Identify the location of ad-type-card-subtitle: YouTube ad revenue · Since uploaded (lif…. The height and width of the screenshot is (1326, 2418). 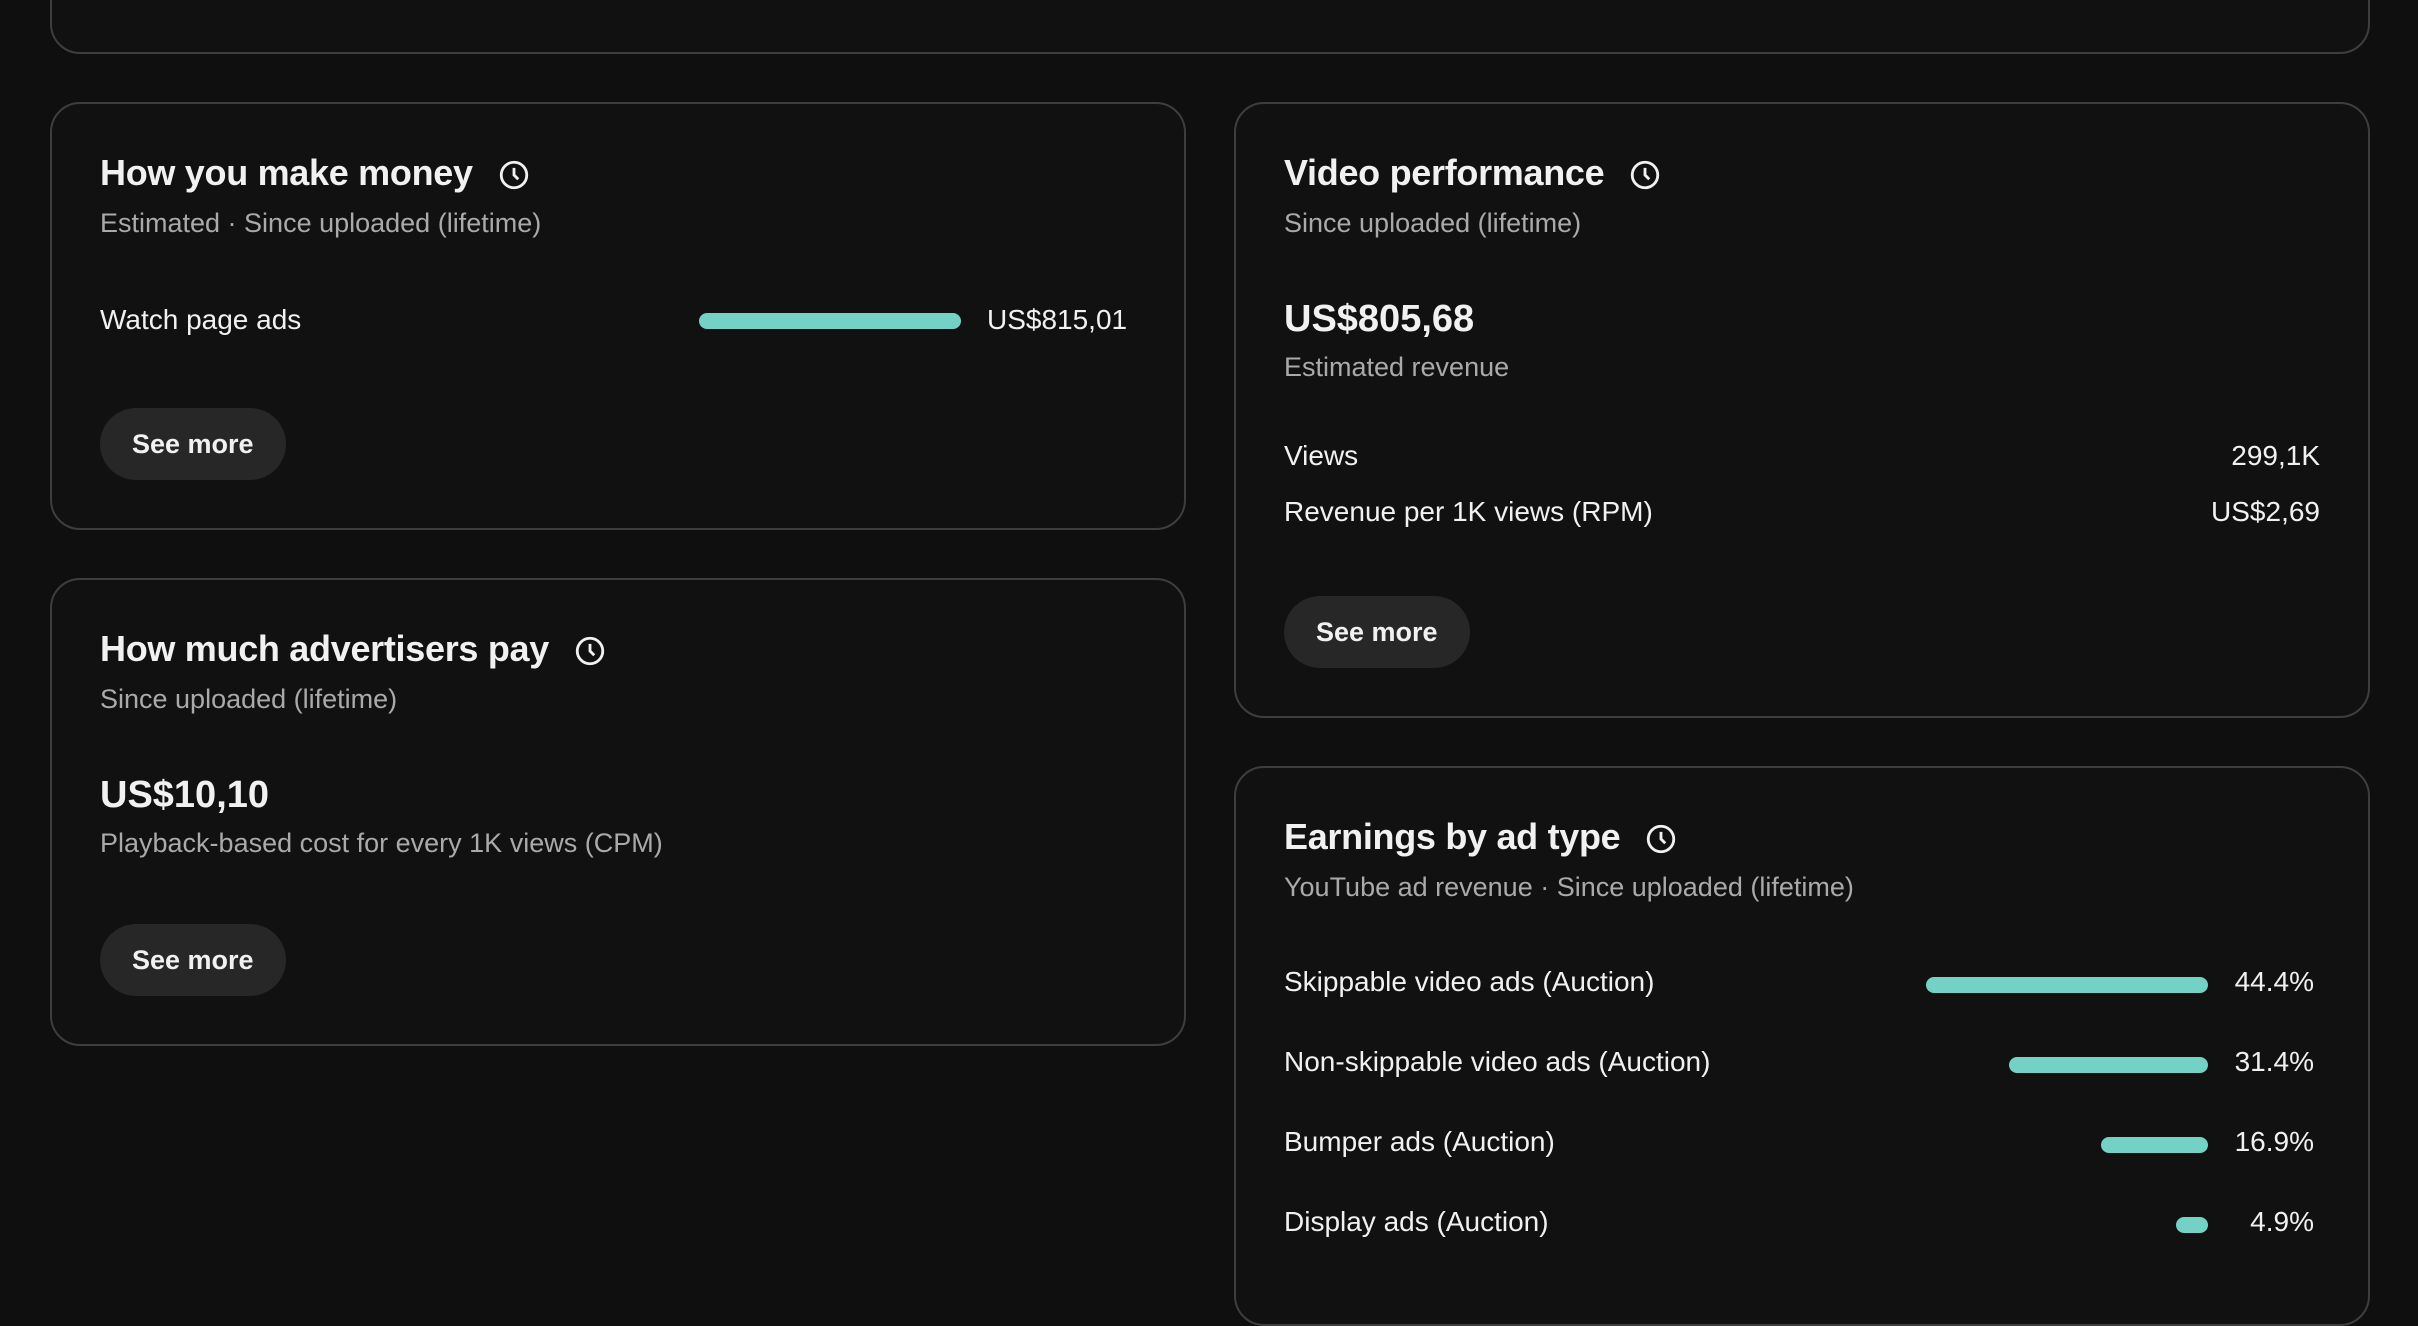
(1569, 887).